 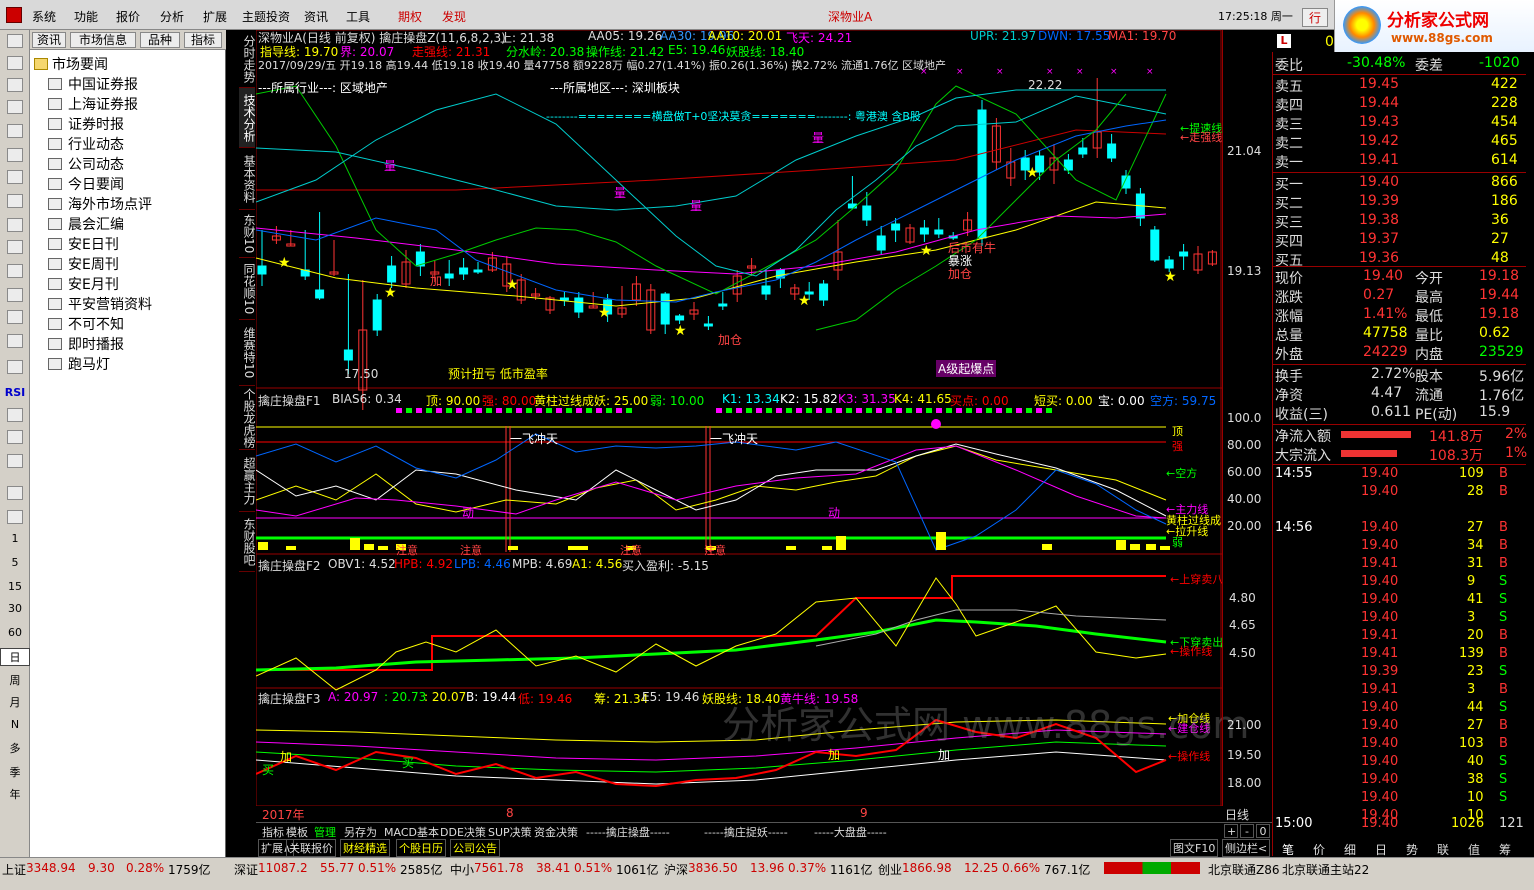 I want to click on vtab-item: 维赛特10, so click(x=247, y=353).